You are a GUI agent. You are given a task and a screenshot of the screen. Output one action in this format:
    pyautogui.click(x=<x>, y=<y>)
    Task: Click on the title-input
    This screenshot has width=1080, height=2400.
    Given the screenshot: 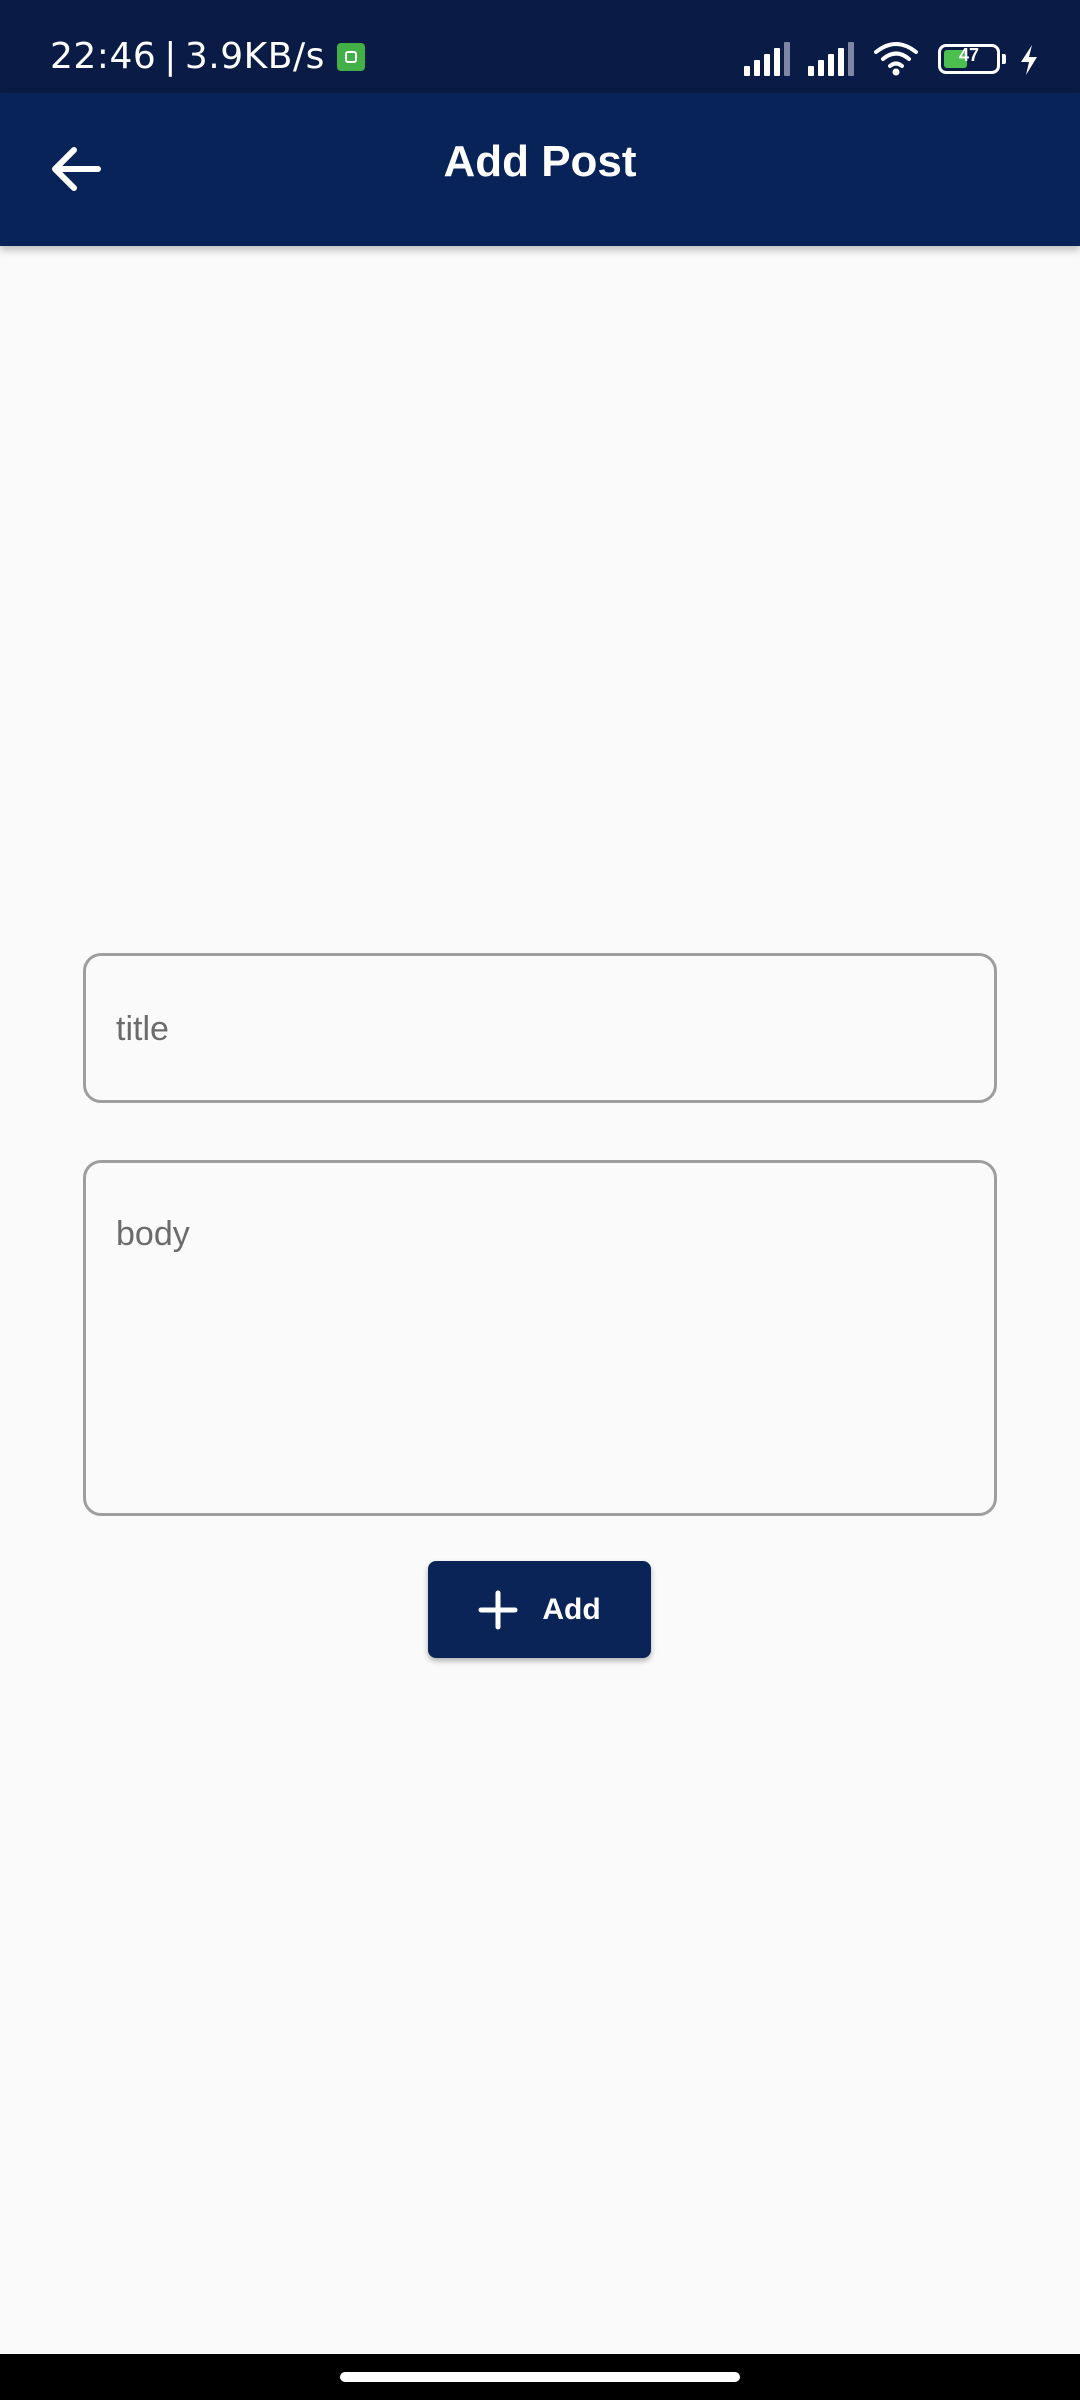 What is the action you would take?
    pyautogui.click(x=540, y=1029)
    